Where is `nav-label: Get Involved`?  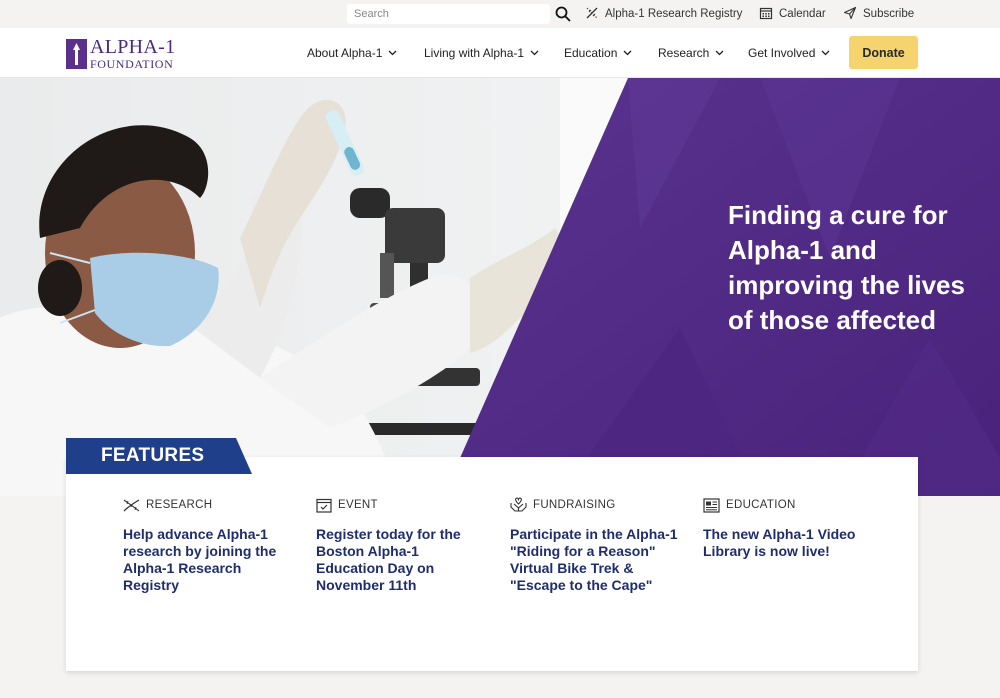
nav-label: Get Involved is located at coordinates (782, 53).